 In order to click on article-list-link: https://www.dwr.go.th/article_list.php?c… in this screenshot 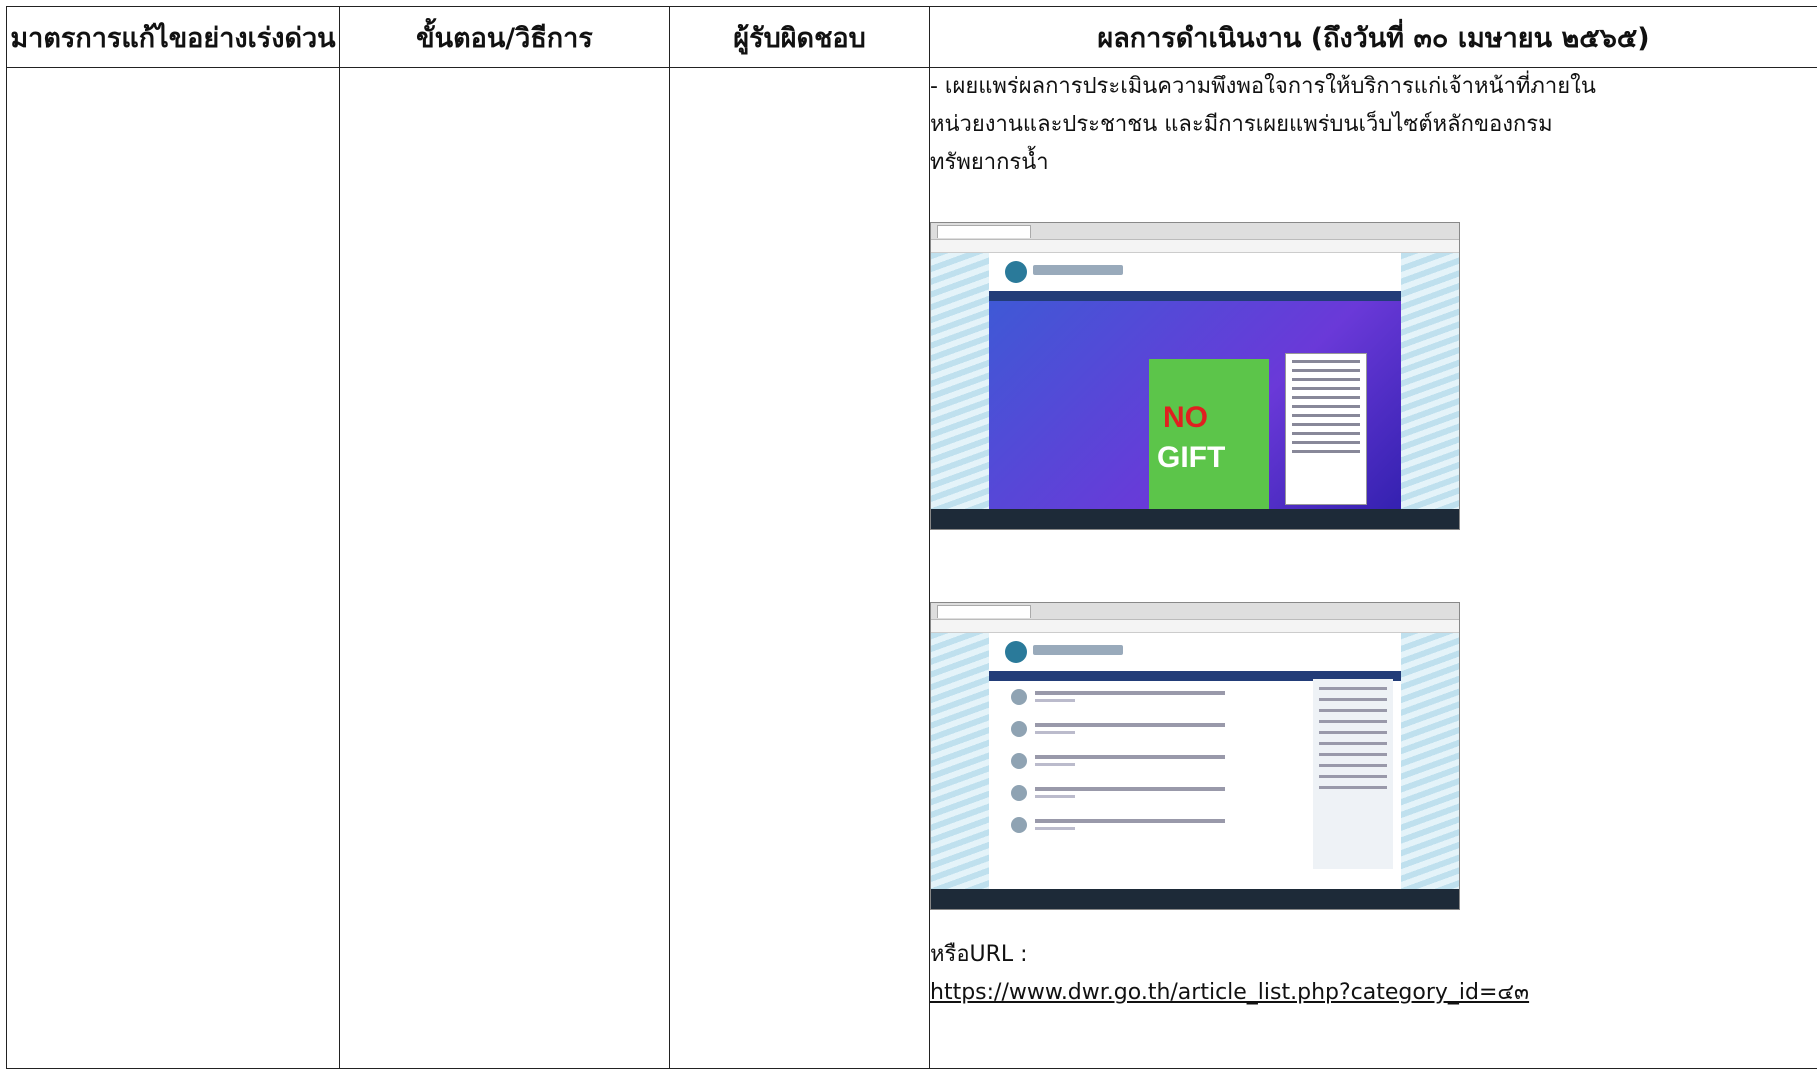, I will do `click(1229, 992)`.